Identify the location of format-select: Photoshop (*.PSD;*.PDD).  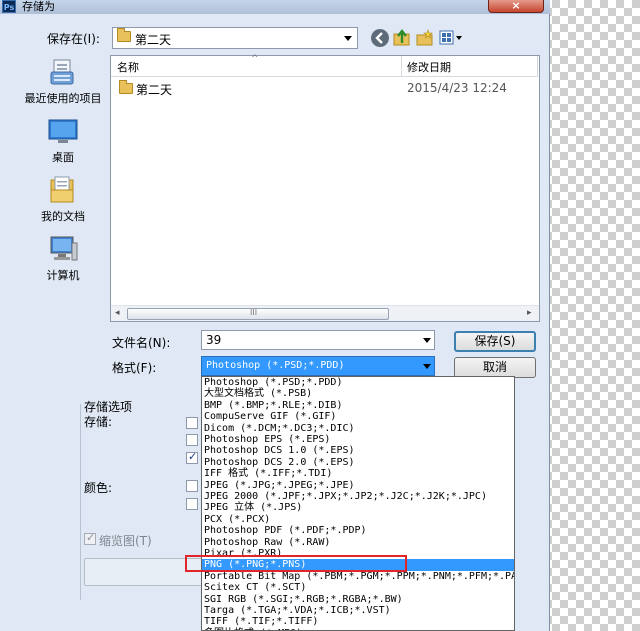
(318, 366).